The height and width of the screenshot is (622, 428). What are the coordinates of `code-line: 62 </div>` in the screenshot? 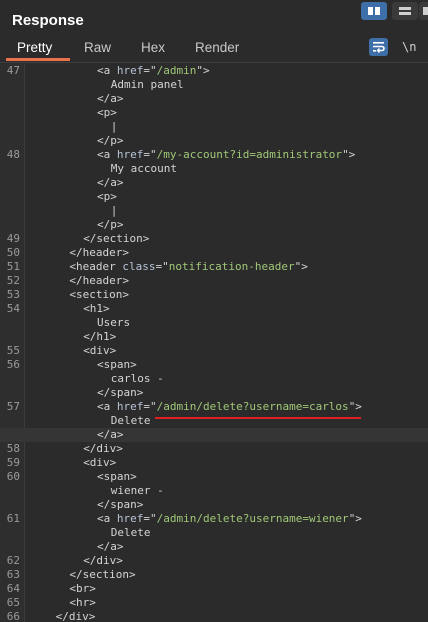 It's located at (214, 561).